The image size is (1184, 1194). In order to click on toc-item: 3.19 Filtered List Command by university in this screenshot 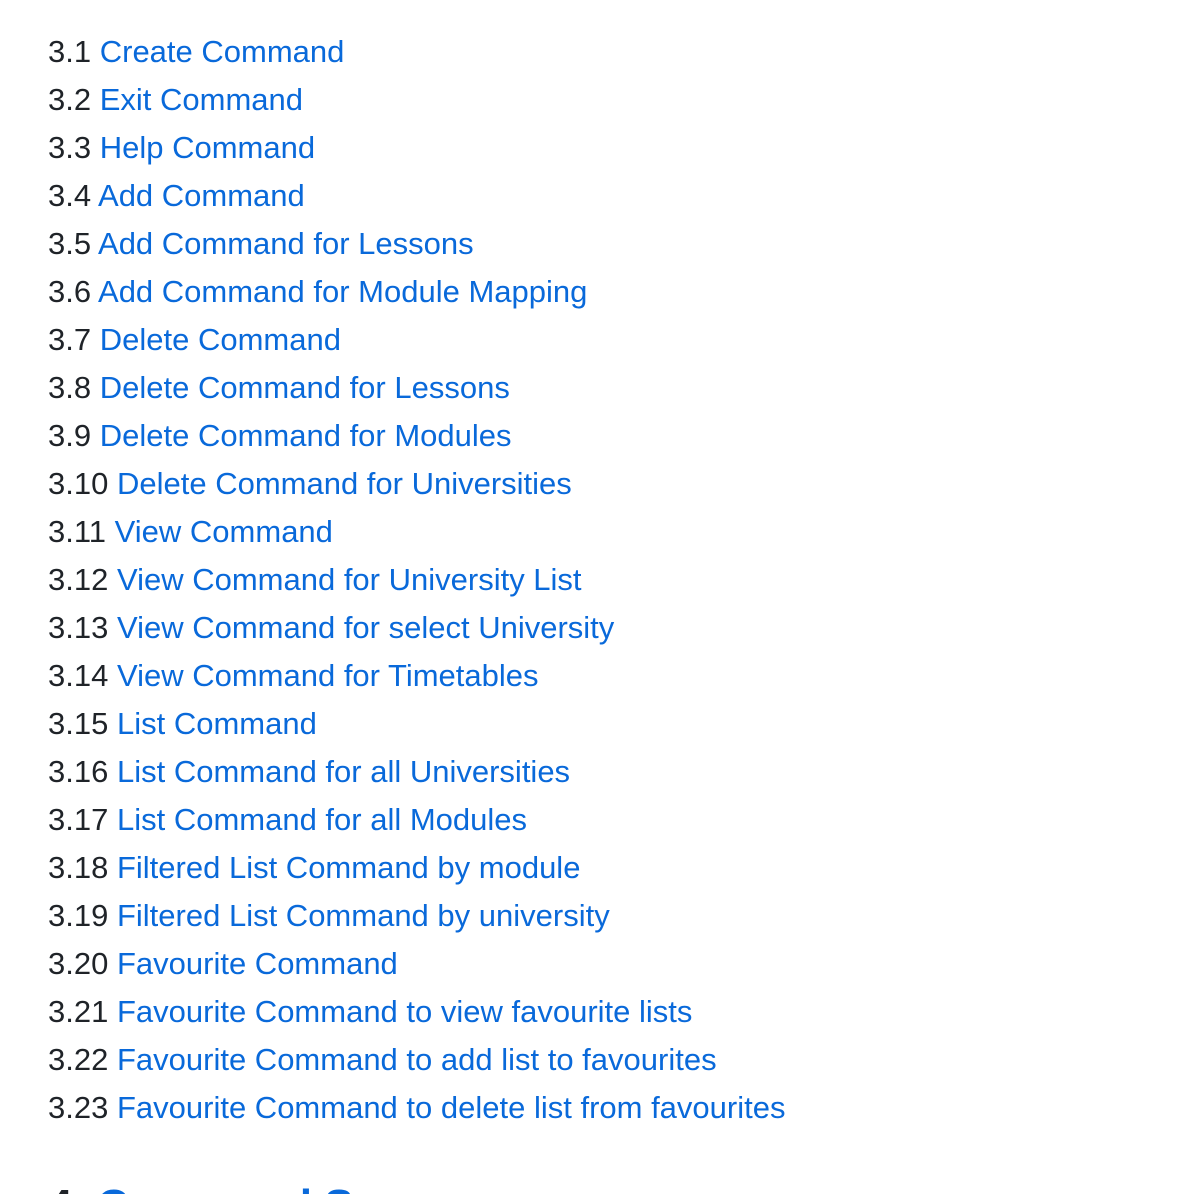, I will do `click(416, 916)`.